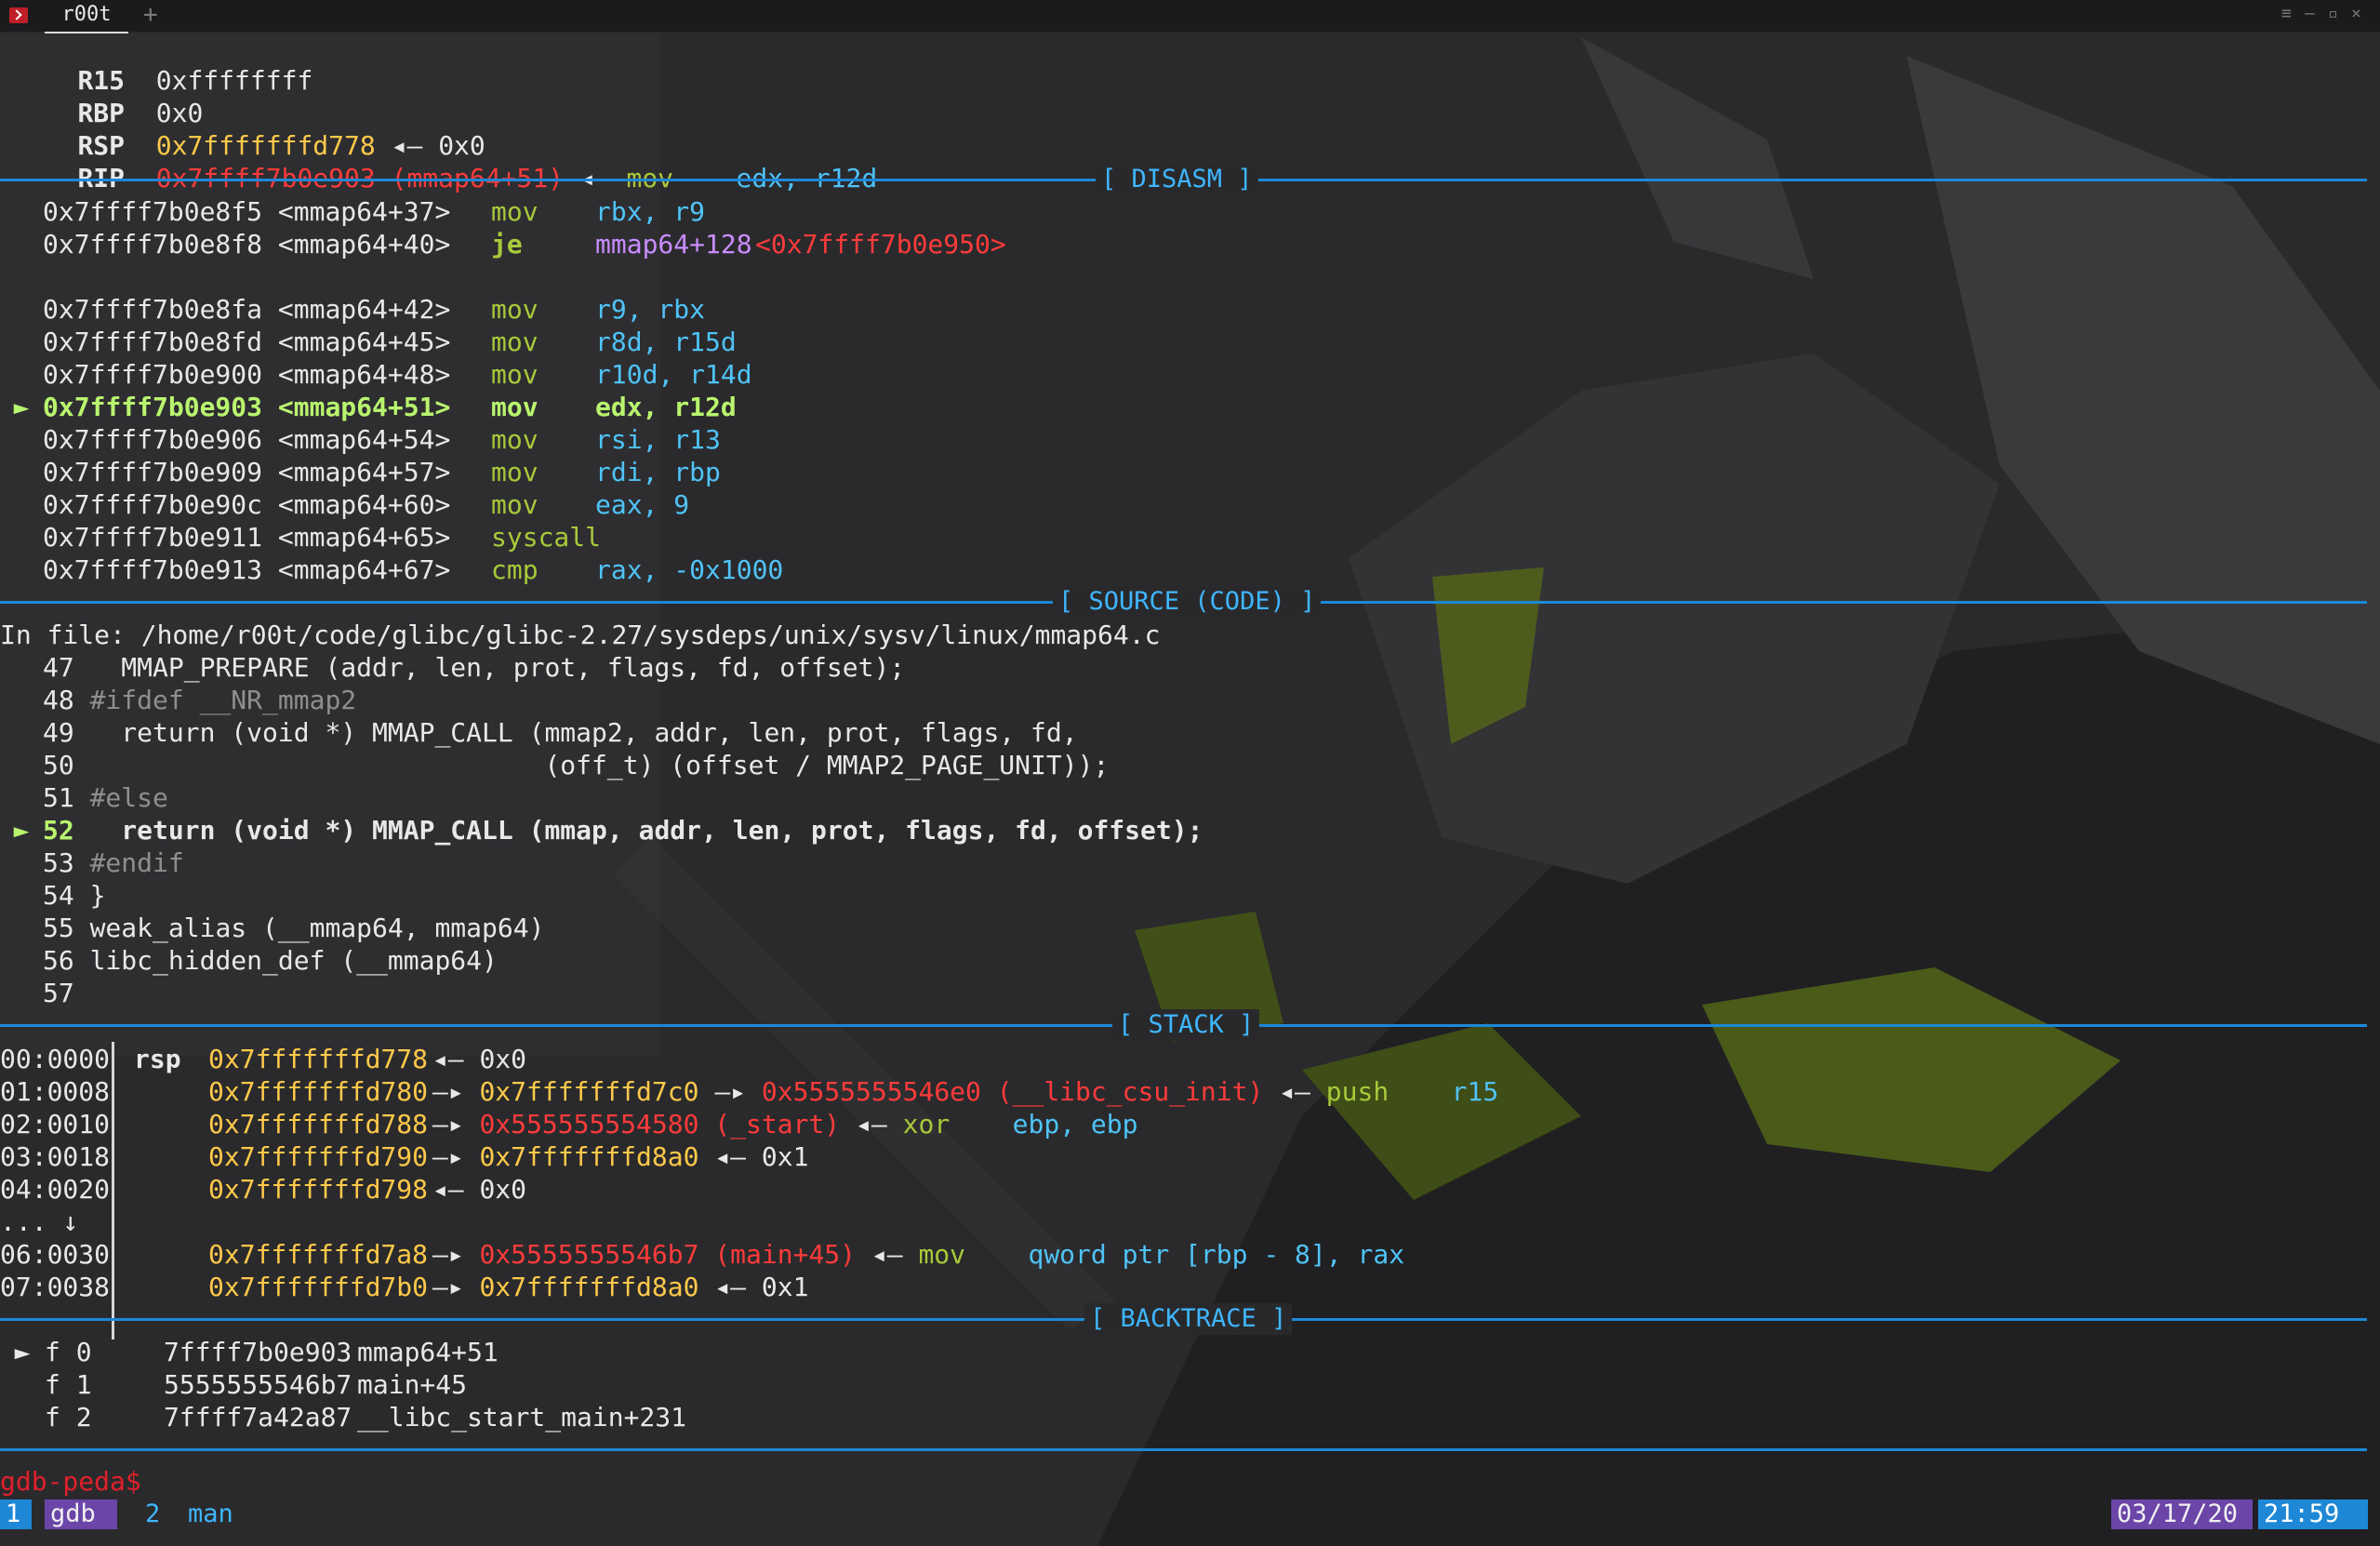  I want to click on gdb-prompt: gdb-peda$, so click(70, 1482).